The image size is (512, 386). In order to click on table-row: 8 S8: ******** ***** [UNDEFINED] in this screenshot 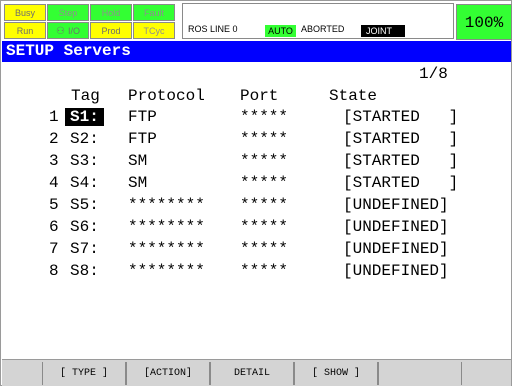, I will do `click(256, 273)`.